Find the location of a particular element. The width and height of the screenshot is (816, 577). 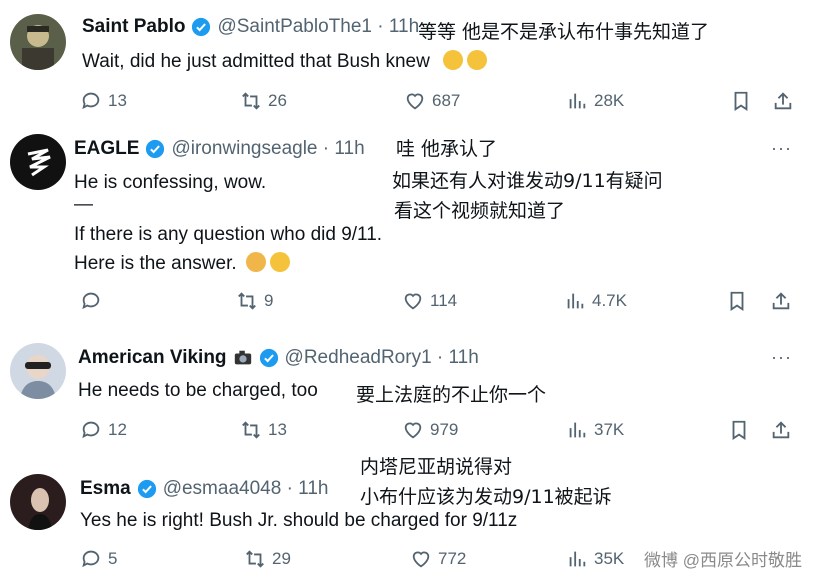

reply-button: 12 is located at coordinates (103, 430).